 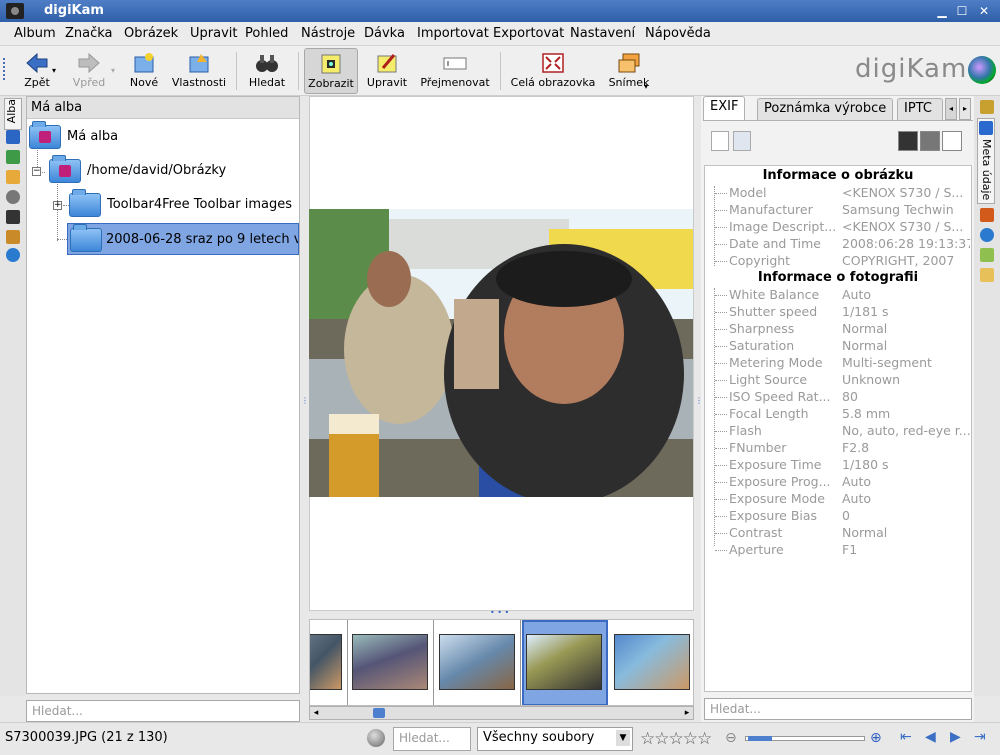 What do you see at coordinates (54, 70) in the screenshot?
I see `back-dropdown-icon: ▾` at bounding box center [54, 70].